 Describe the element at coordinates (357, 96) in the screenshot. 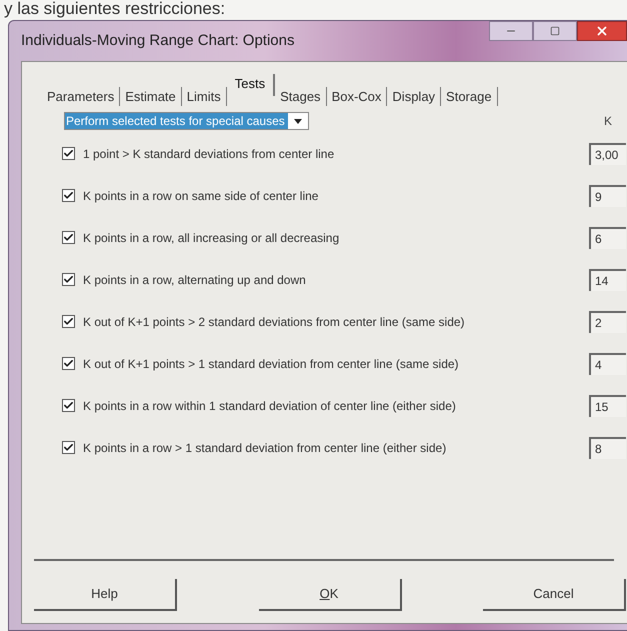

I see `tab: Box-Cox` at that location.